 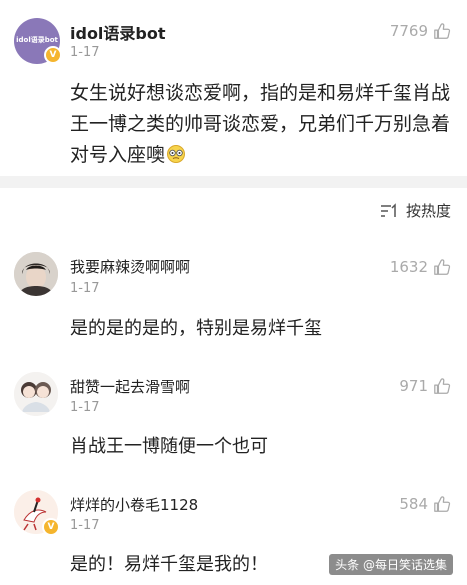 I want to click on sweat-face-emoji-icon, so click(x=176, y=154).